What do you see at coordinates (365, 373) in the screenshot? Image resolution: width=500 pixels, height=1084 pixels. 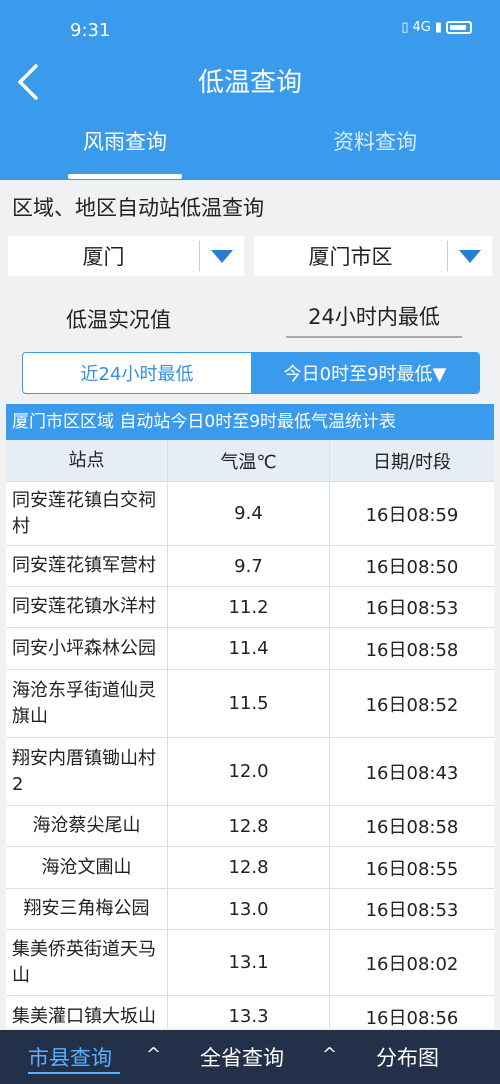 I see `segment-today-0-9: 今日0时至9时最低▼` at bounding box center [365, 373].